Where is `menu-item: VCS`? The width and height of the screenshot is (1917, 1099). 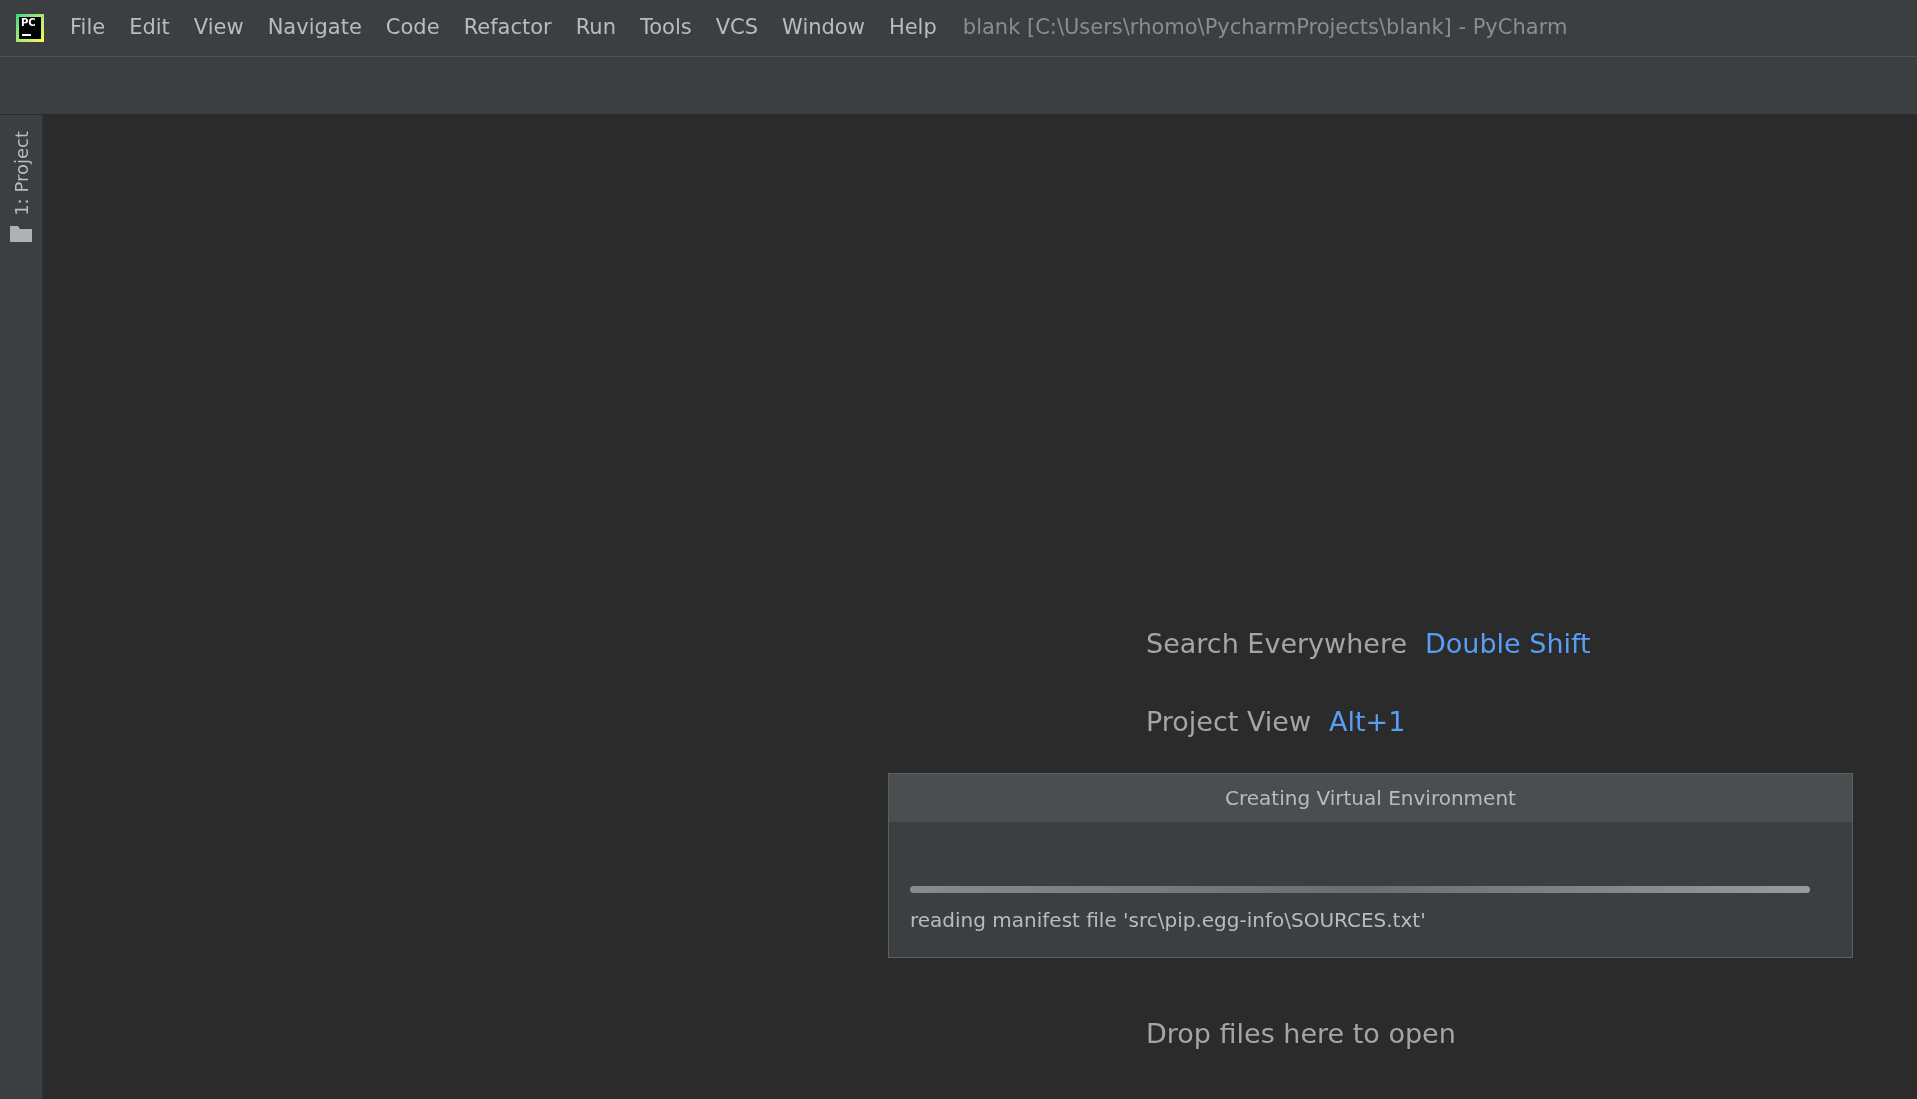 menu-item: VCS is located at coordinates (737, 28).